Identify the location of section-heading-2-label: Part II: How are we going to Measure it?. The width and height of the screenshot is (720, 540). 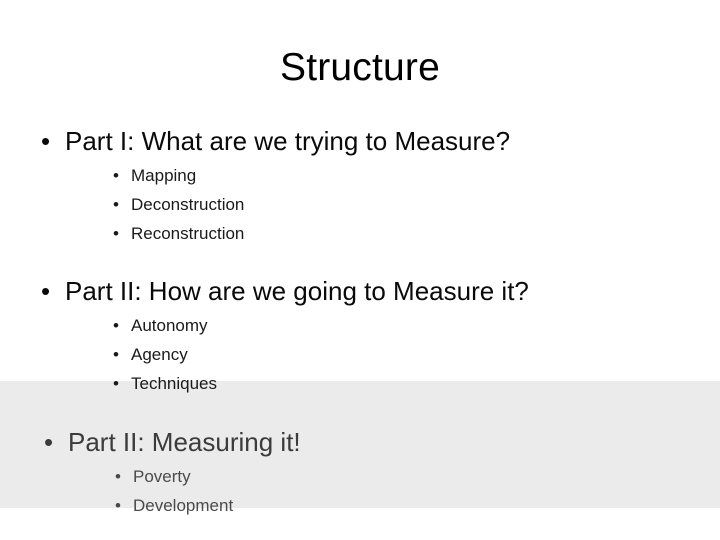
(297, 291).